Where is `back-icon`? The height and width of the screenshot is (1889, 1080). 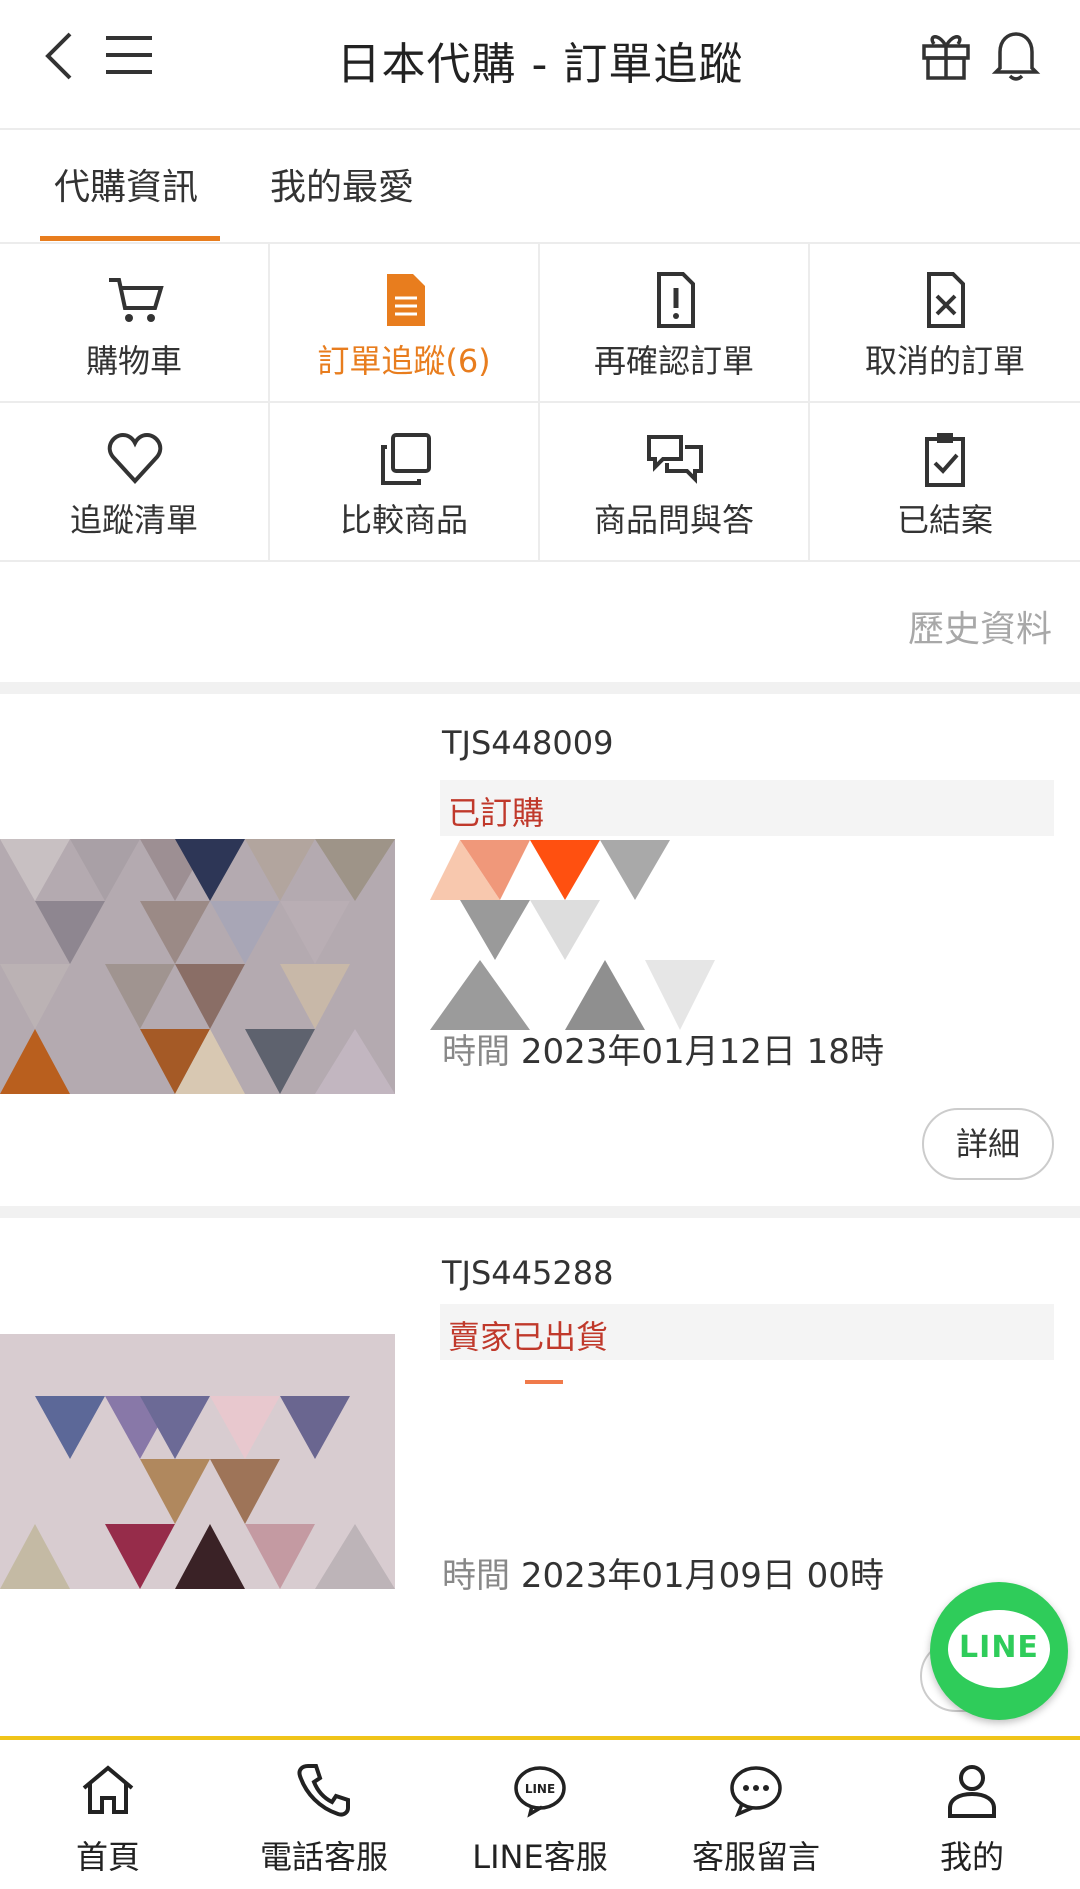 back-icon is located at coordinates (60, 56).